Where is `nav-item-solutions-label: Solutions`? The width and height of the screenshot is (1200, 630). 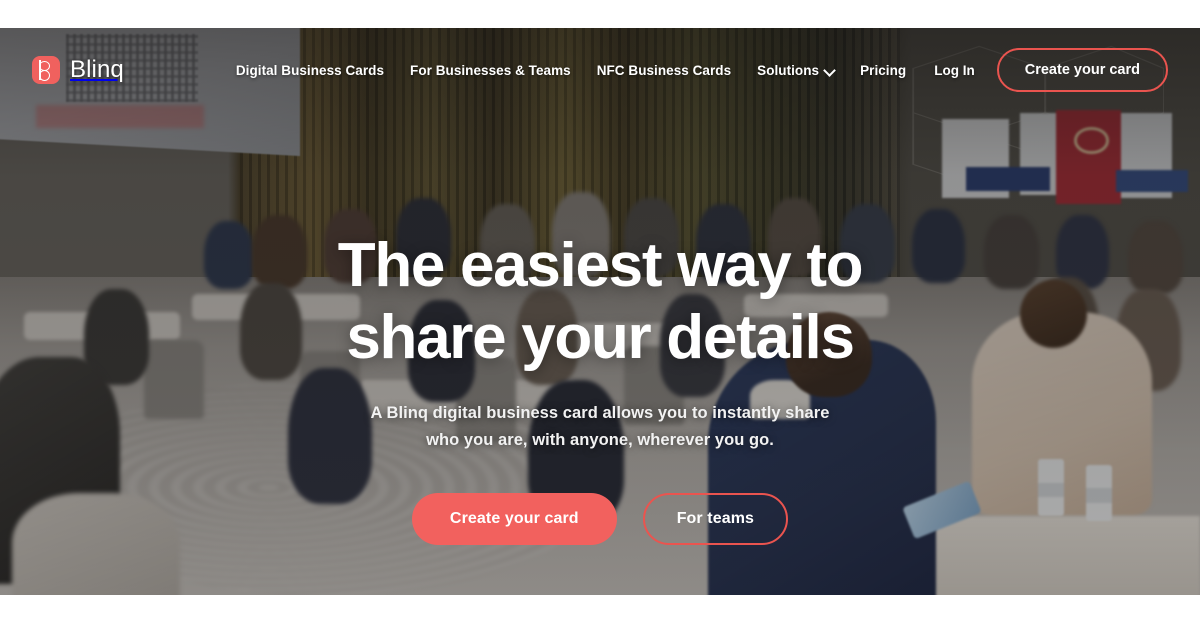
nav-item-solutions-label: Solutions is located at coordinates (788, 70).